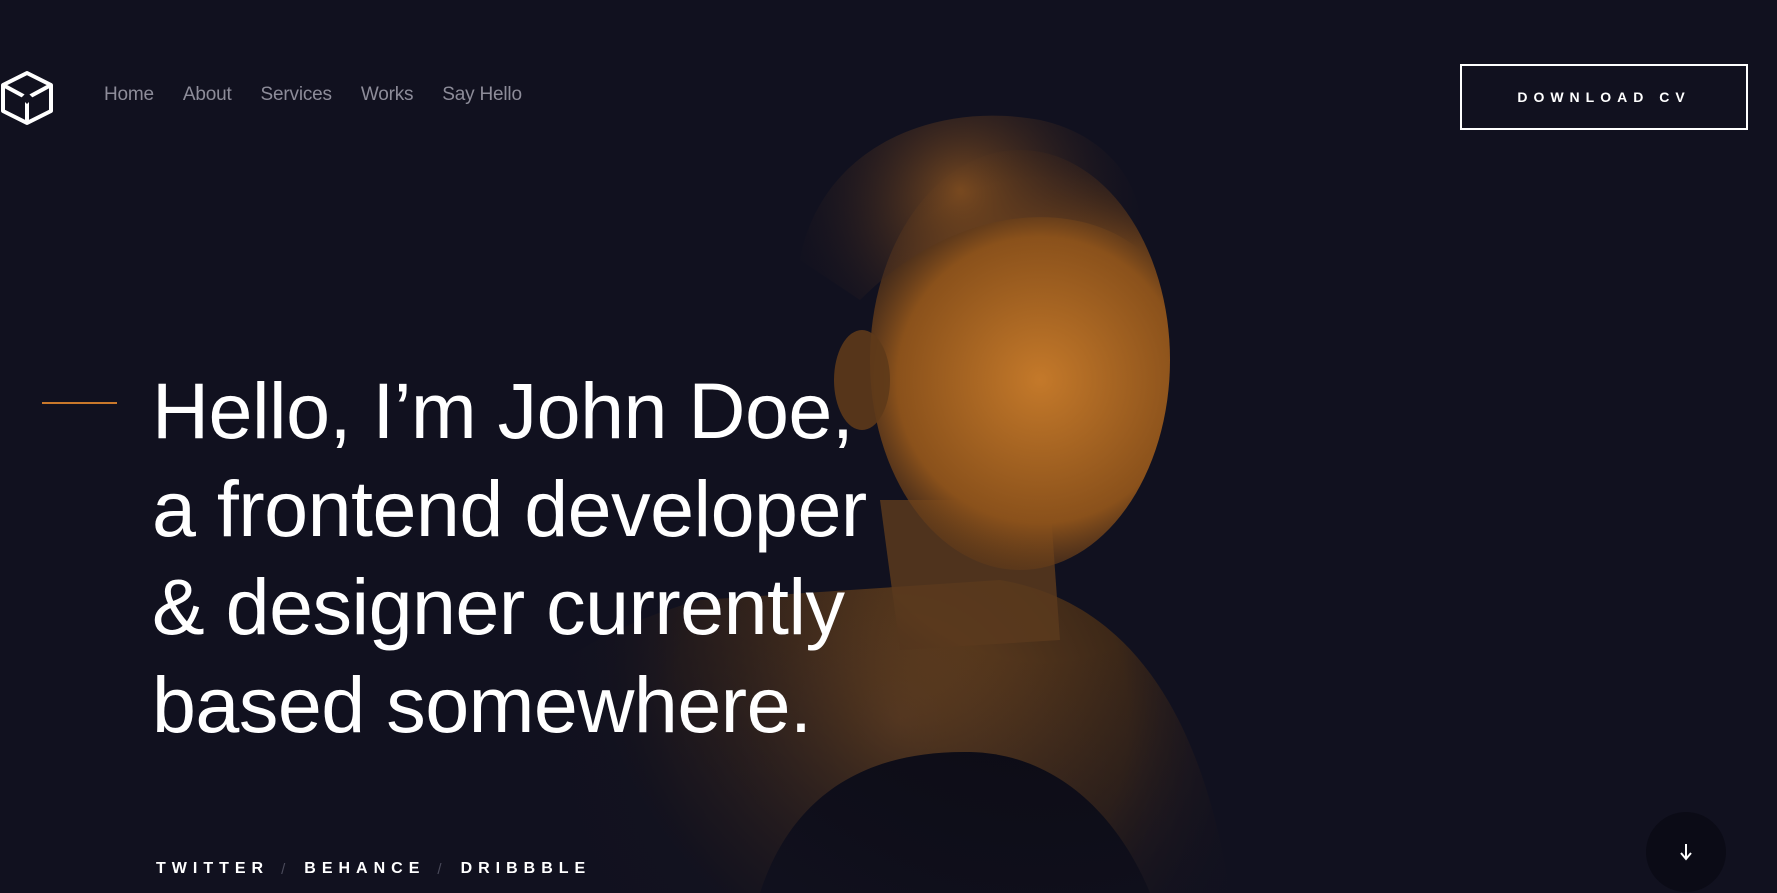  I want to click on social-twitter-link: TWITTER, so click(212, 869).